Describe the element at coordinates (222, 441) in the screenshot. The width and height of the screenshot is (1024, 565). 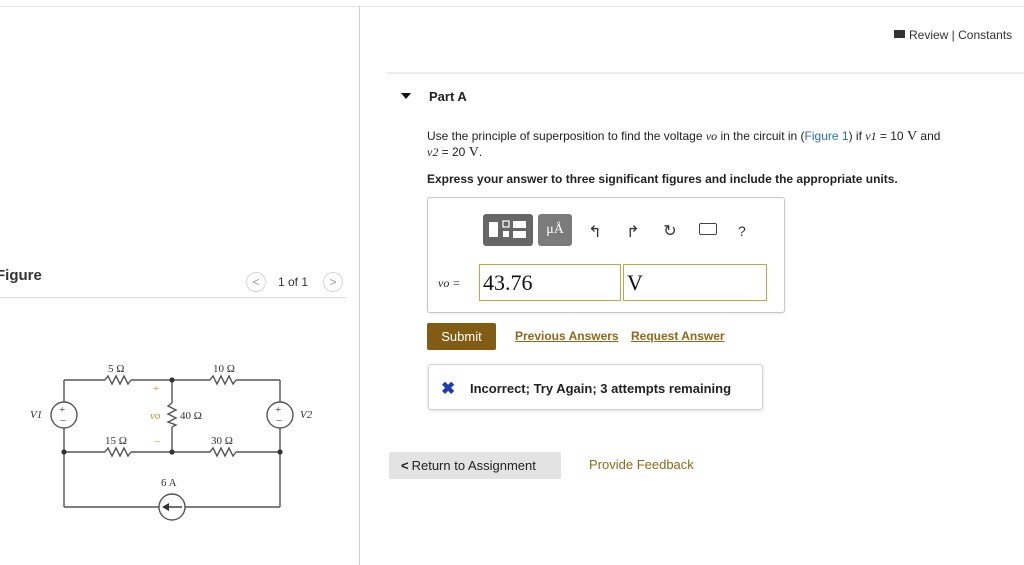
I see `resistor-30-label: 30 Ω` at that location.